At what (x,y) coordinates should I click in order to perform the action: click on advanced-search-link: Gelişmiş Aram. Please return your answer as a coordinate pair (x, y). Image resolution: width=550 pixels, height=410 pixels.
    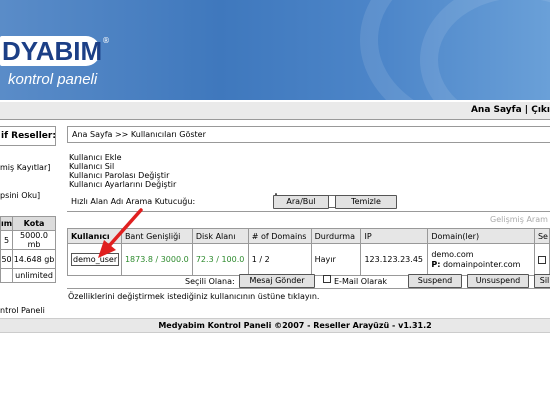
    Looking at the image, I should click on (519, 219).